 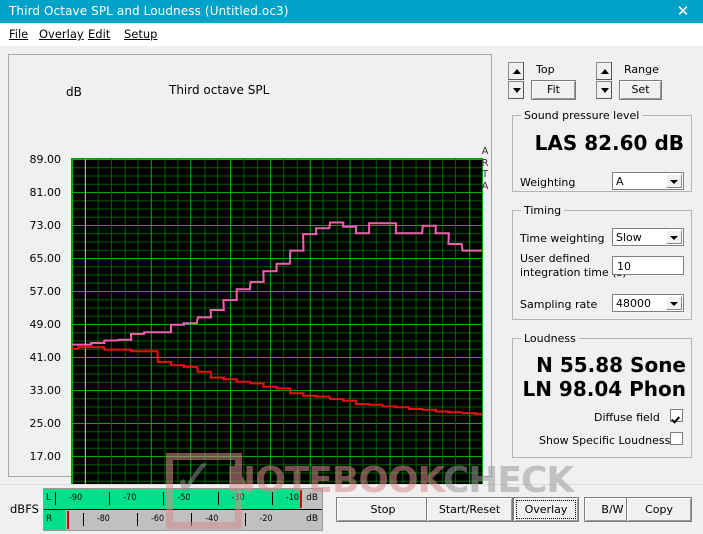 What do you see at coordinates (627, 417) in the screenshot?
I see `diffuse-field-label: Diffuse field` at bounding box center [627, 417].